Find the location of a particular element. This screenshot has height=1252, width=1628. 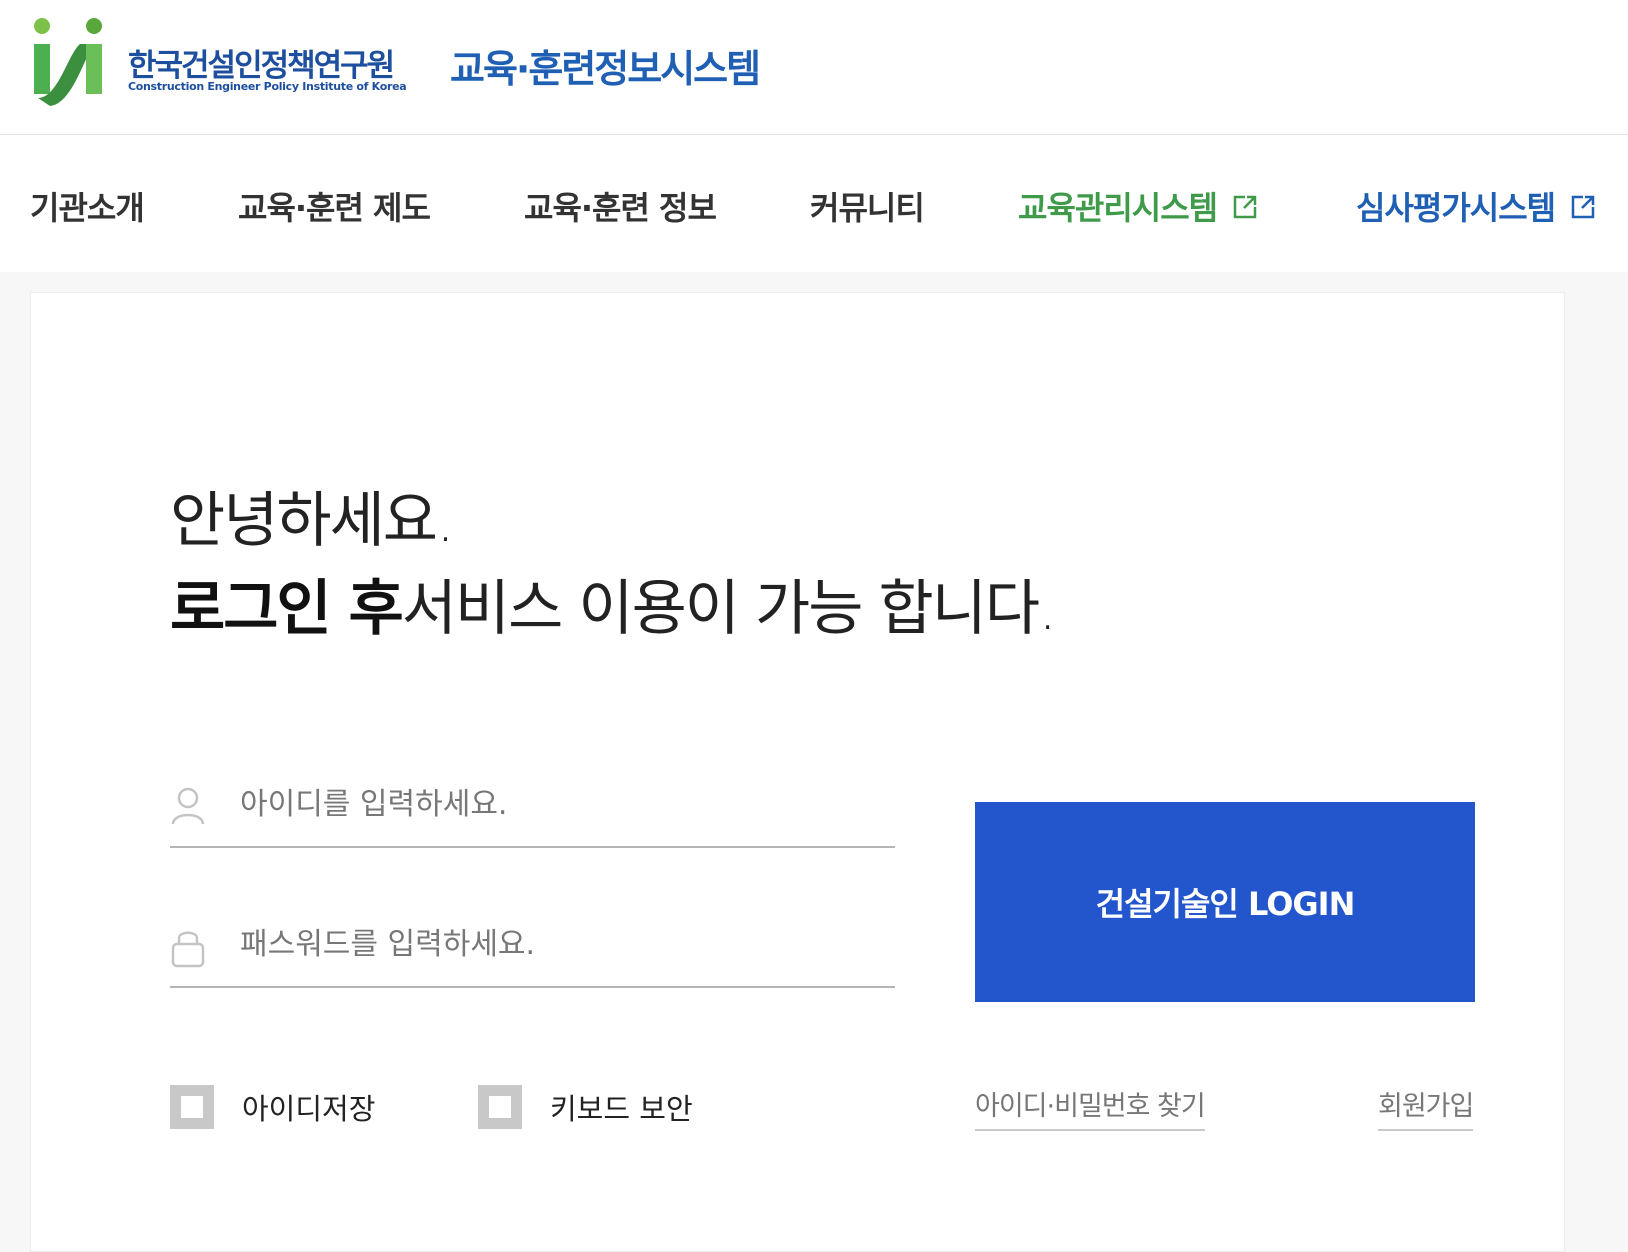

greeting-line-2: 로그인 후서비스 이용이 가능 합니다. is located at coordinates (613, 603).